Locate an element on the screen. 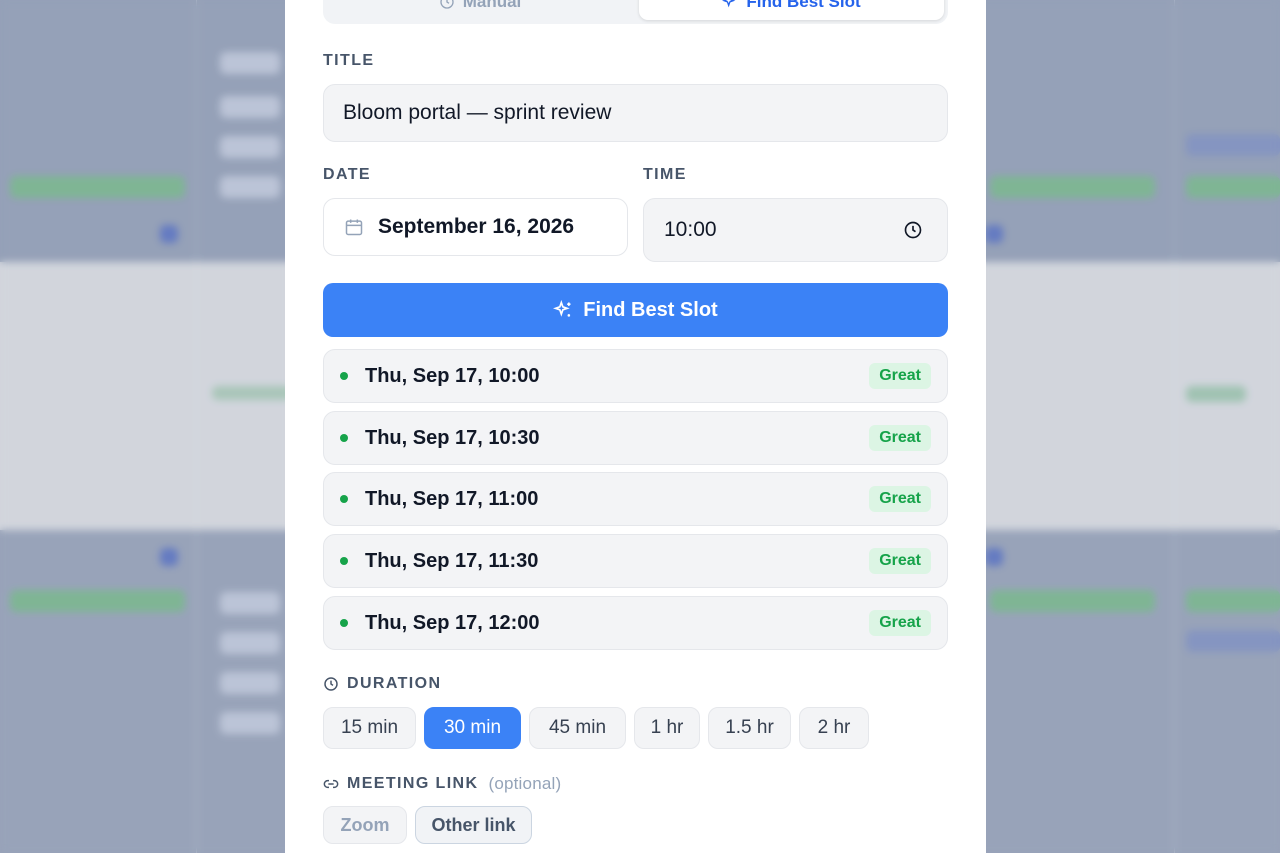 This screenshot has height=853, width=1280. meeting-link-label-text: MEETING LINK is located at coordinates (413, 783).